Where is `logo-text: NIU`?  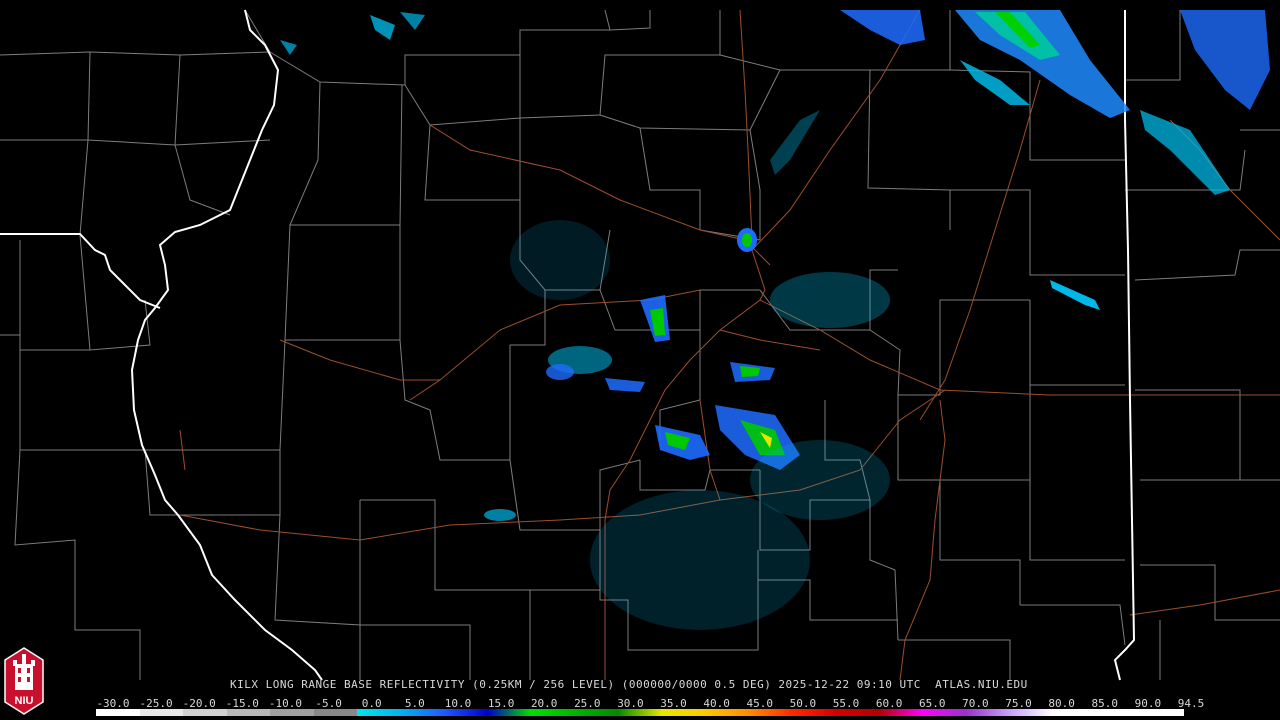
logo-text: NIU is located at coordinates (24, 701).